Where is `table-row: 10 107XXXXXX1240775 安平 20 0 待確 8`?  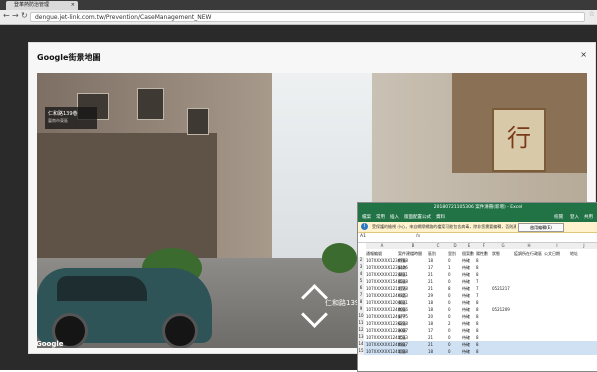 table-row: 10 107XXXXXX1240775 安平 20 0 待確 8 is located at coordinates (477, 316).